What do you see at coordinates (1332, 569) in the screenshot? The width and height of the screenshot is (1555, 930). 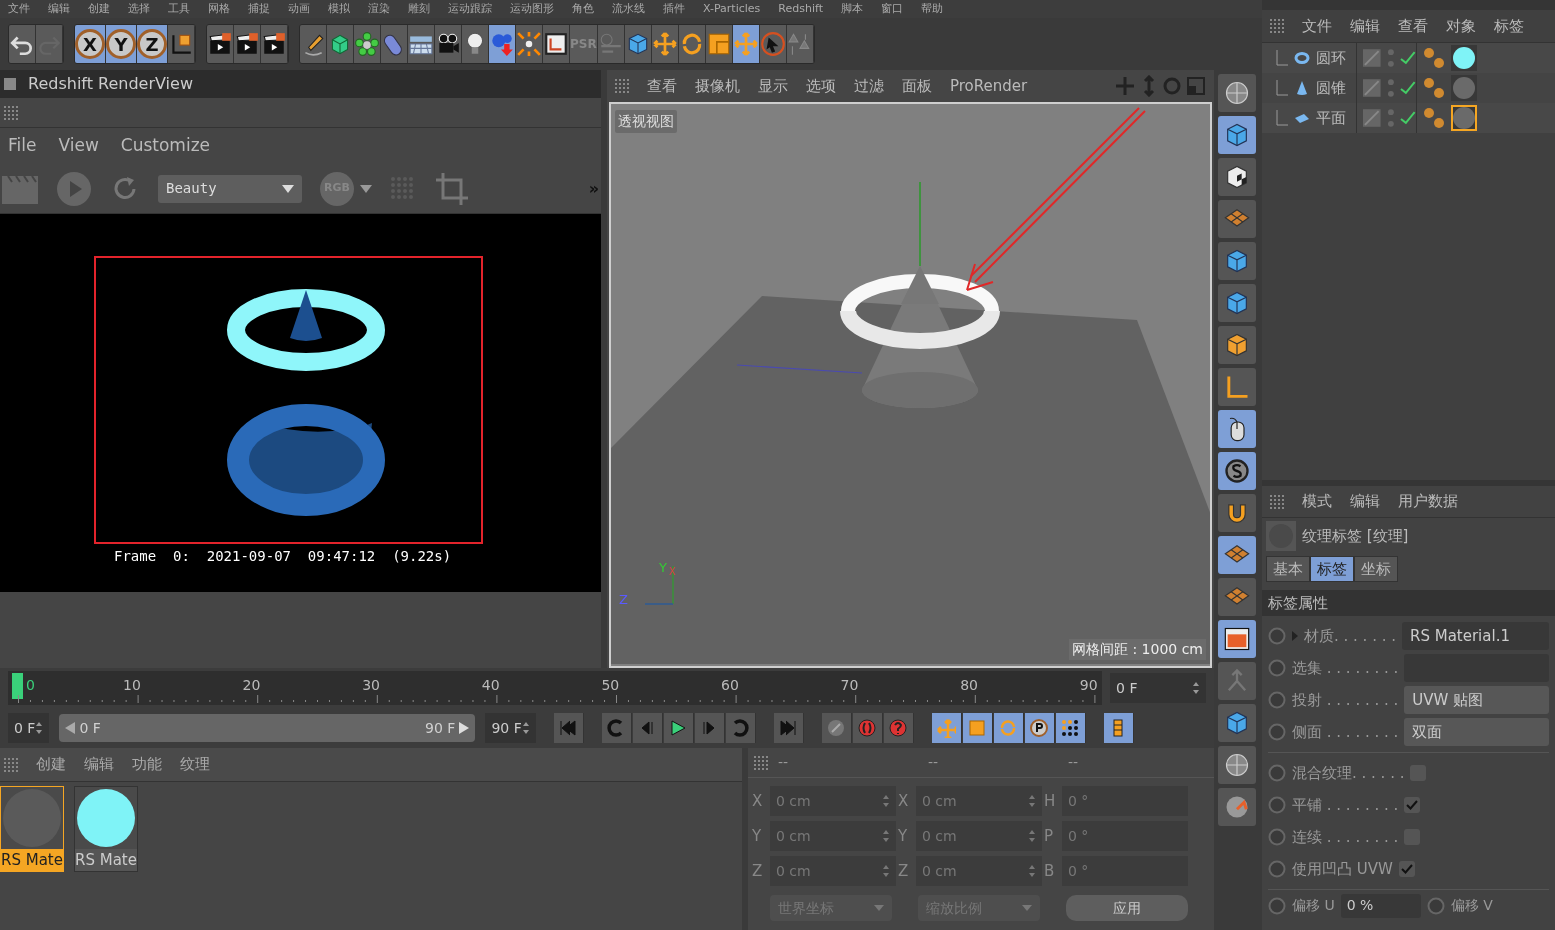 I see `tab: 标签` at bounding box center [1332, 569].